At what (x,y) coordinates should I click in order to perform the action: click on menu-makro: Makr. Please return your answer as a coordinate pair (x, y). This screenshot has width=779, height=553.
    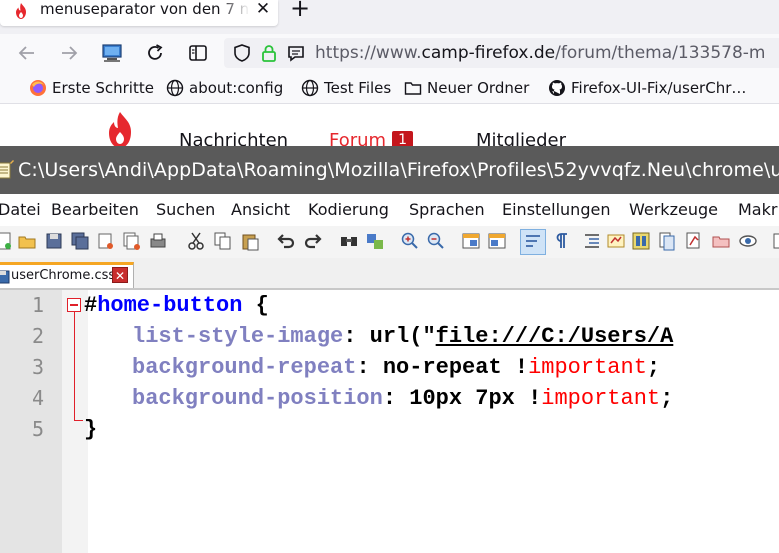
    Looking at the image, I should click on (757, 210).